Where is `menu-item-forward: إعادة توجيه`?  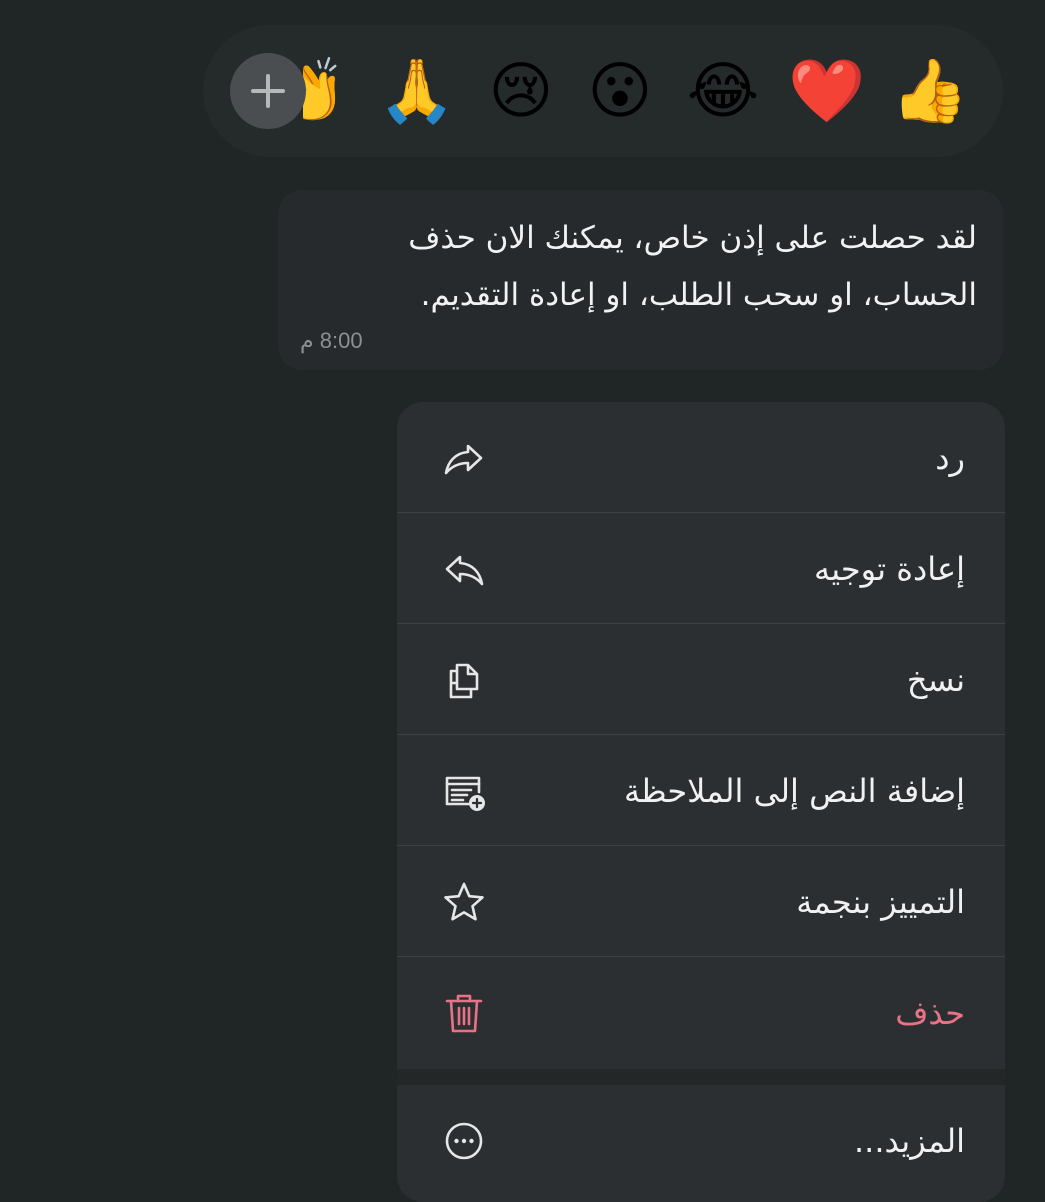 menu-item-forward: إعادة توجيه is located at coordinates (701, 568).